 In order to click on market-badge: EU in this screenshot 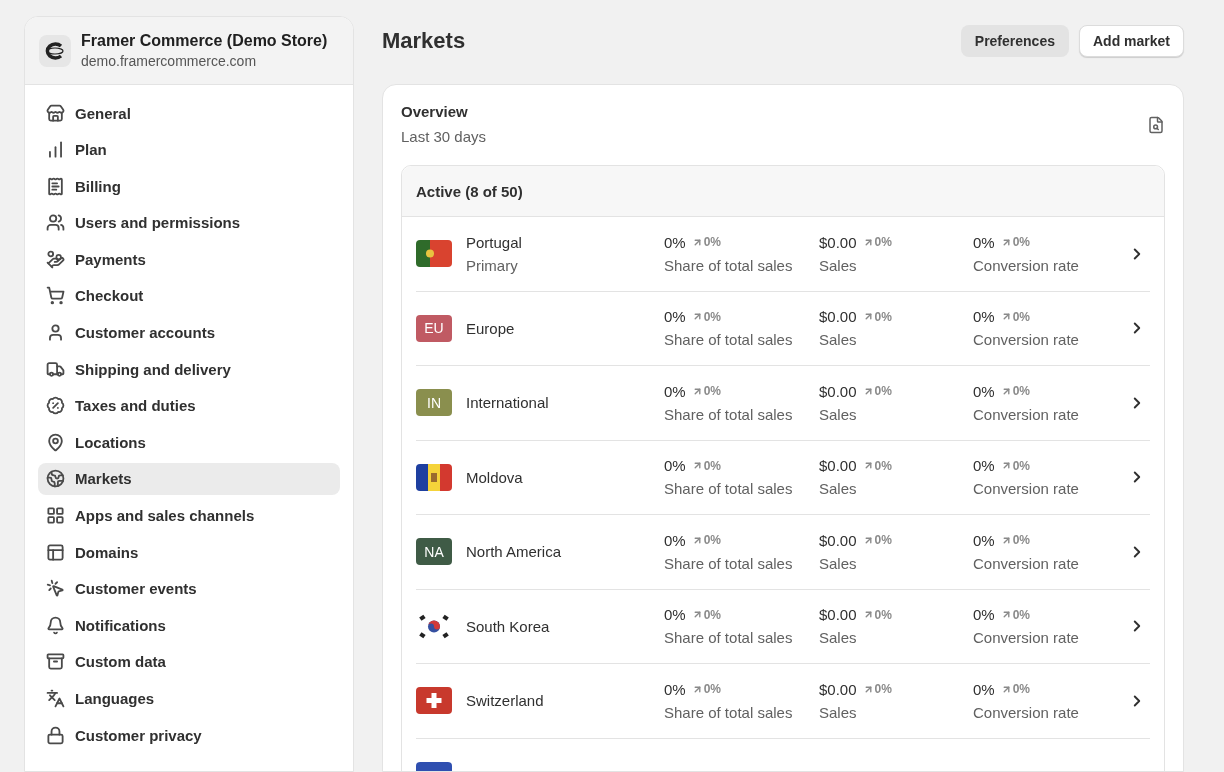, I will do `click(434, 328)`.